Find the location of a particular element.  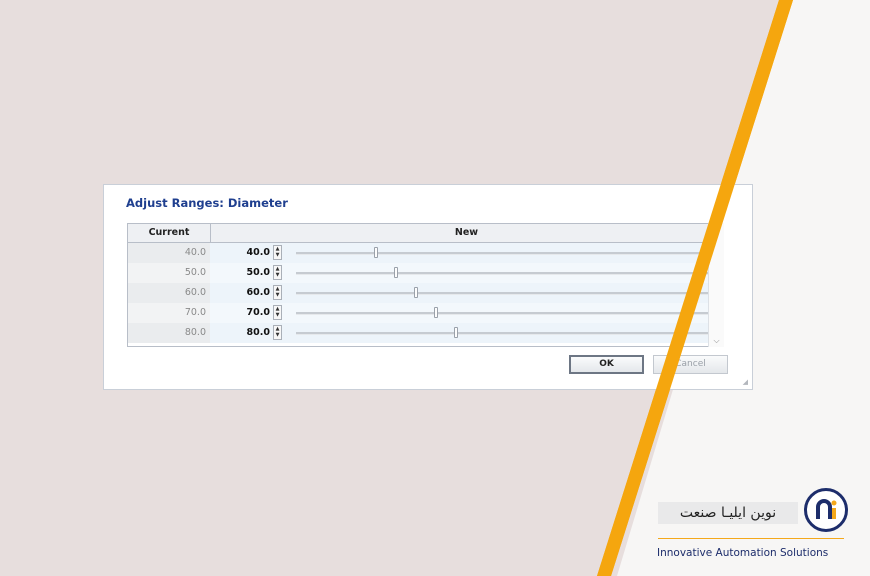

table-row: 70.0 70.0 ▲ ▼ is located at coordinates (425, 313).